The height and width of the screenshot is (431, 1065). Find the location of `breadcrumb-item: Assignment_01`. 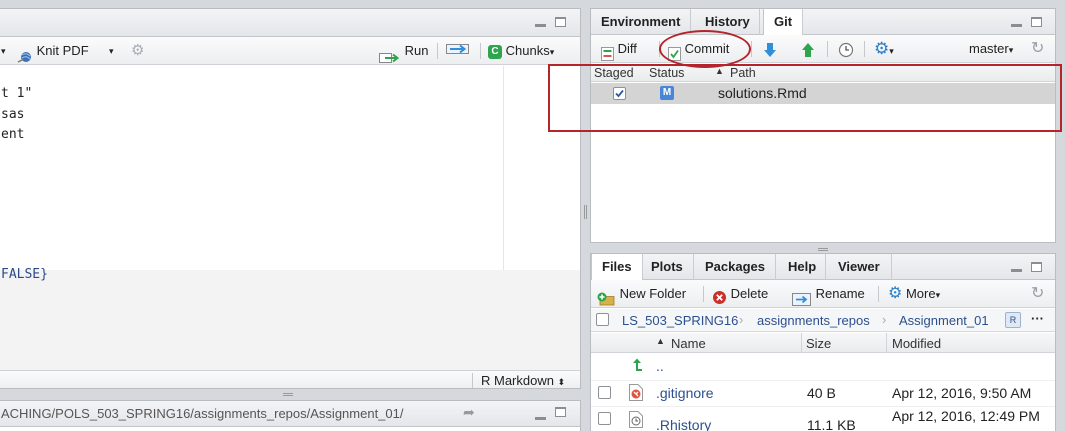

breadcrumb-item: Assignment_01 is located at coordinates (944, 320).